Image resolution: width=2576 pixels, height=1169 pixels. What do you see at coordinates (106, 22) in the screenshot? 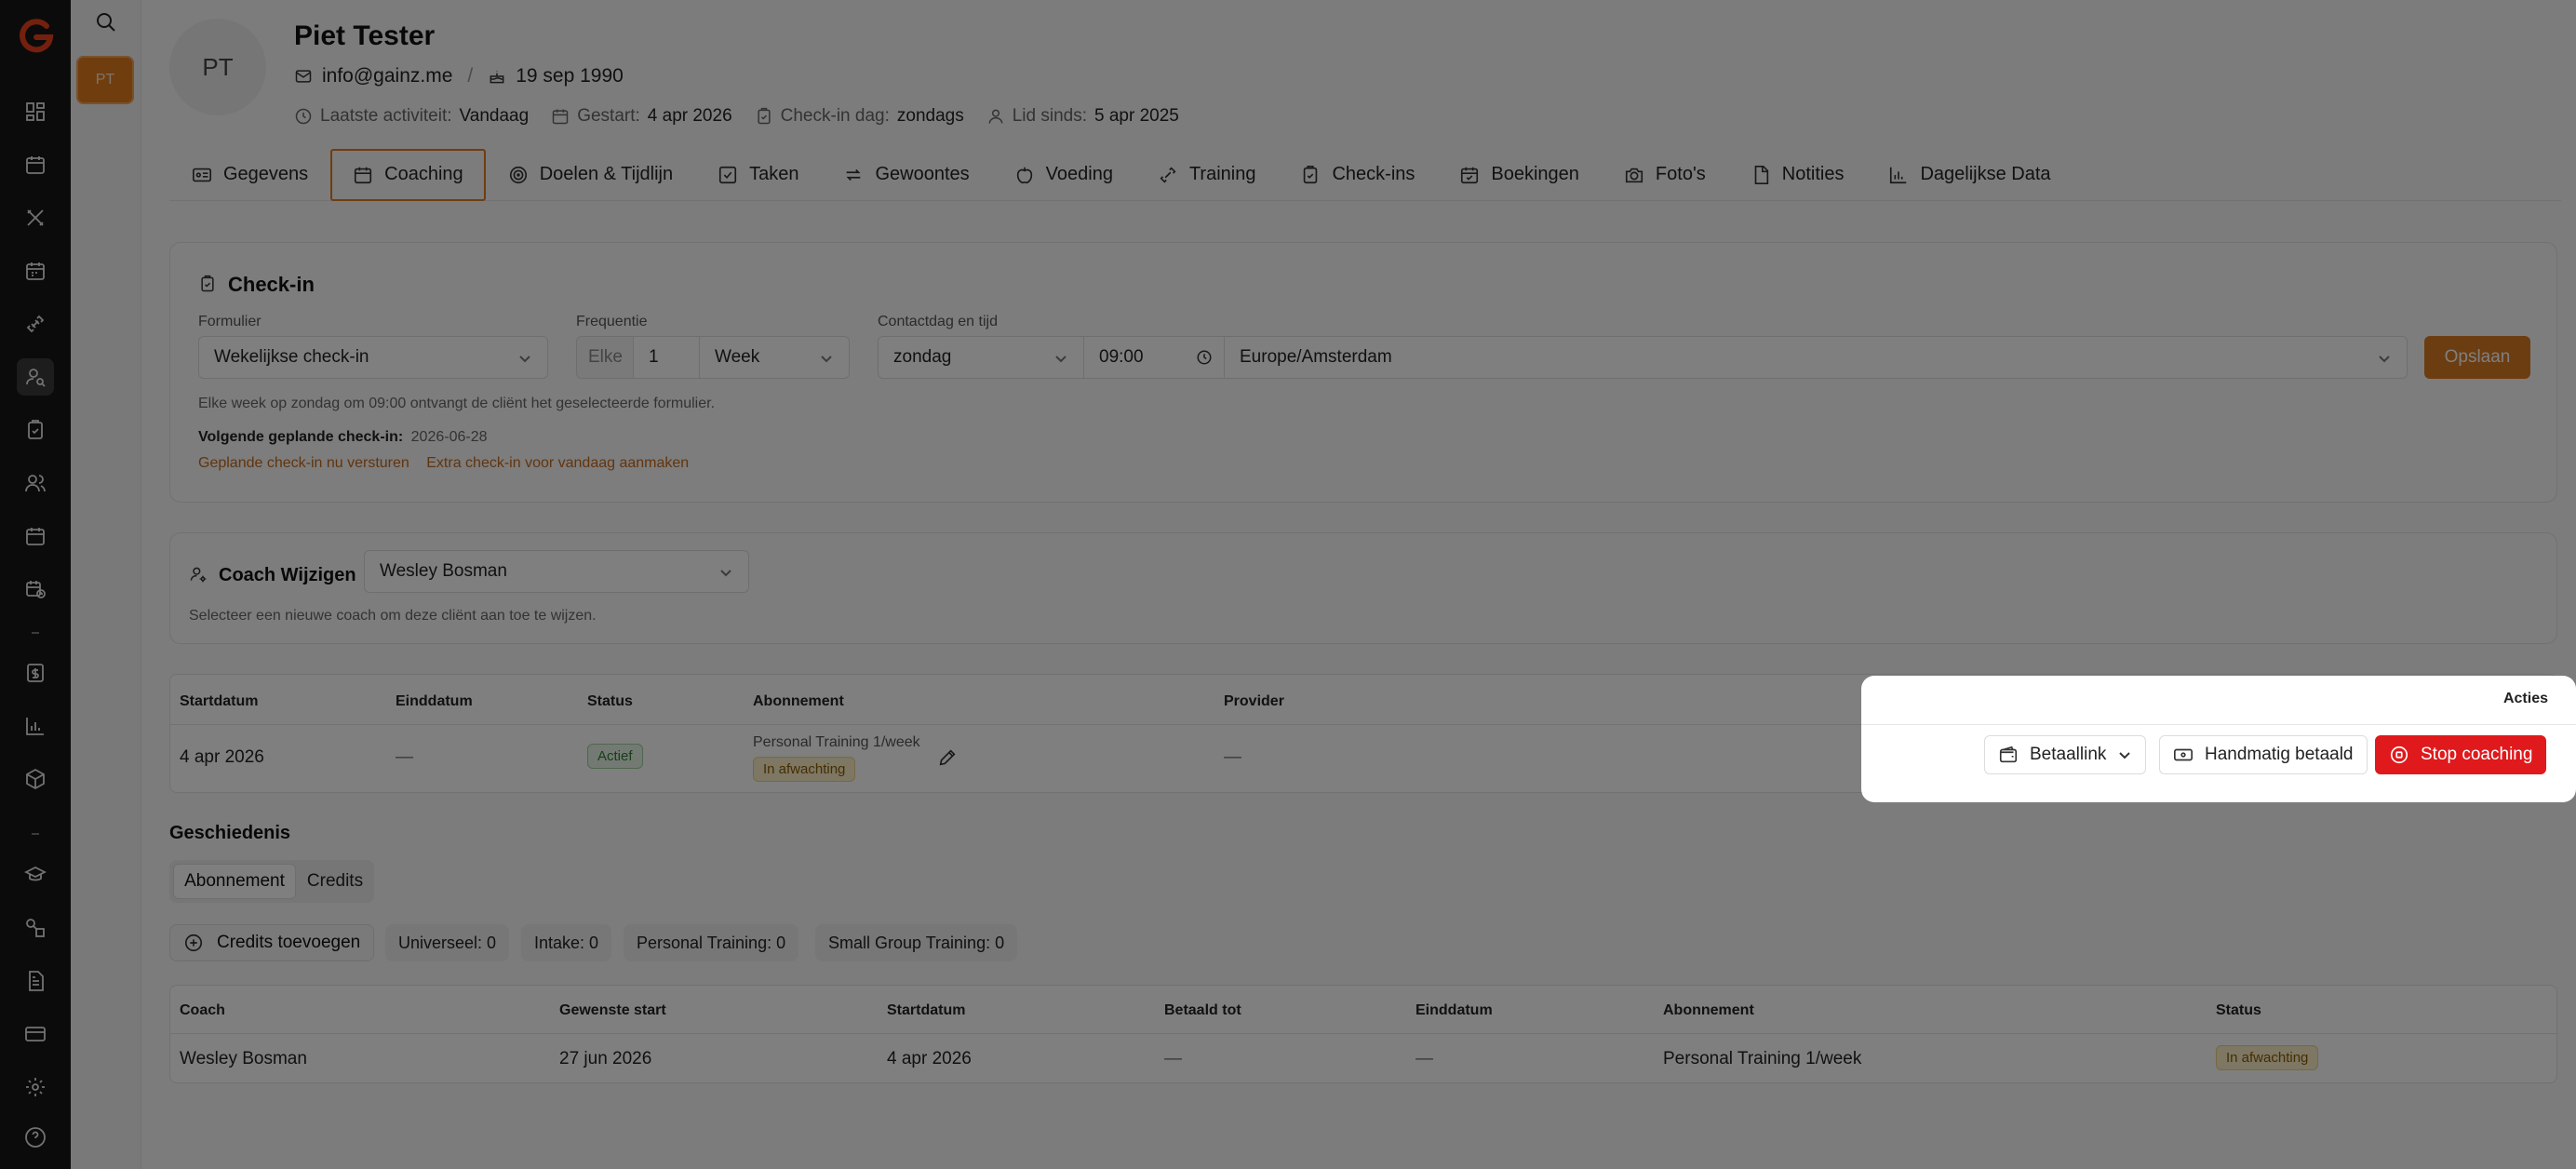
I see `search-icon` at bounding box center [106, 22].